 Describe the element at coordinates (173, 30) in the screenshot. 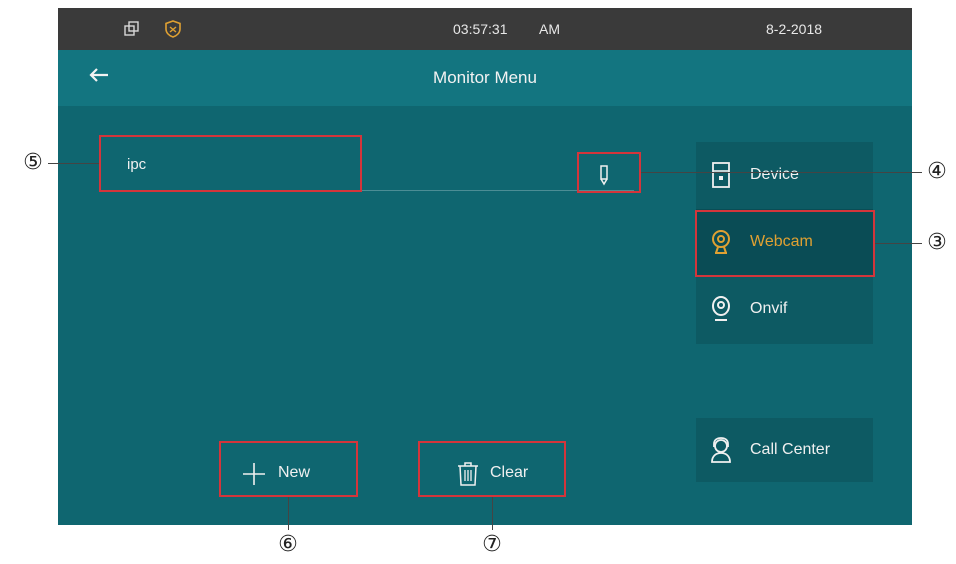

I see `shield-icon` at that location.